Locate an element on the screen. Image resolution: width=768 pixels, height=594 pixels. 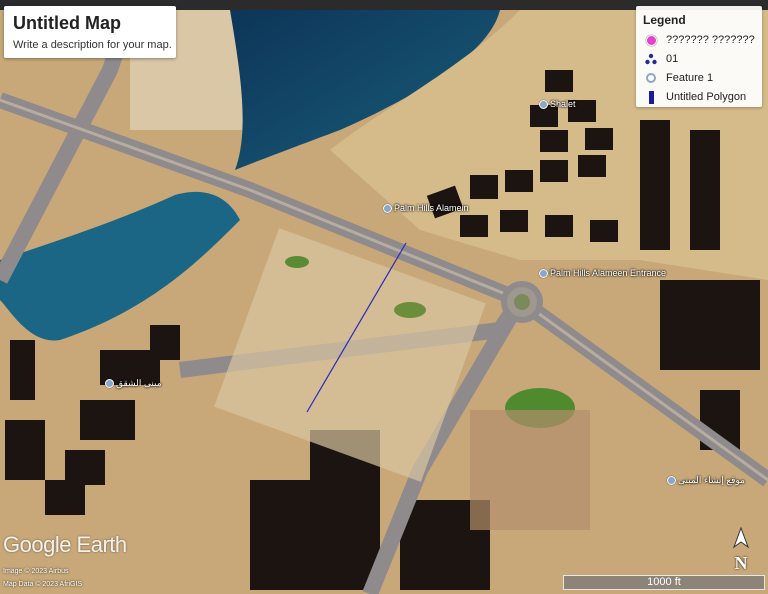
polygon-icon is located at coordinates (651, 97).